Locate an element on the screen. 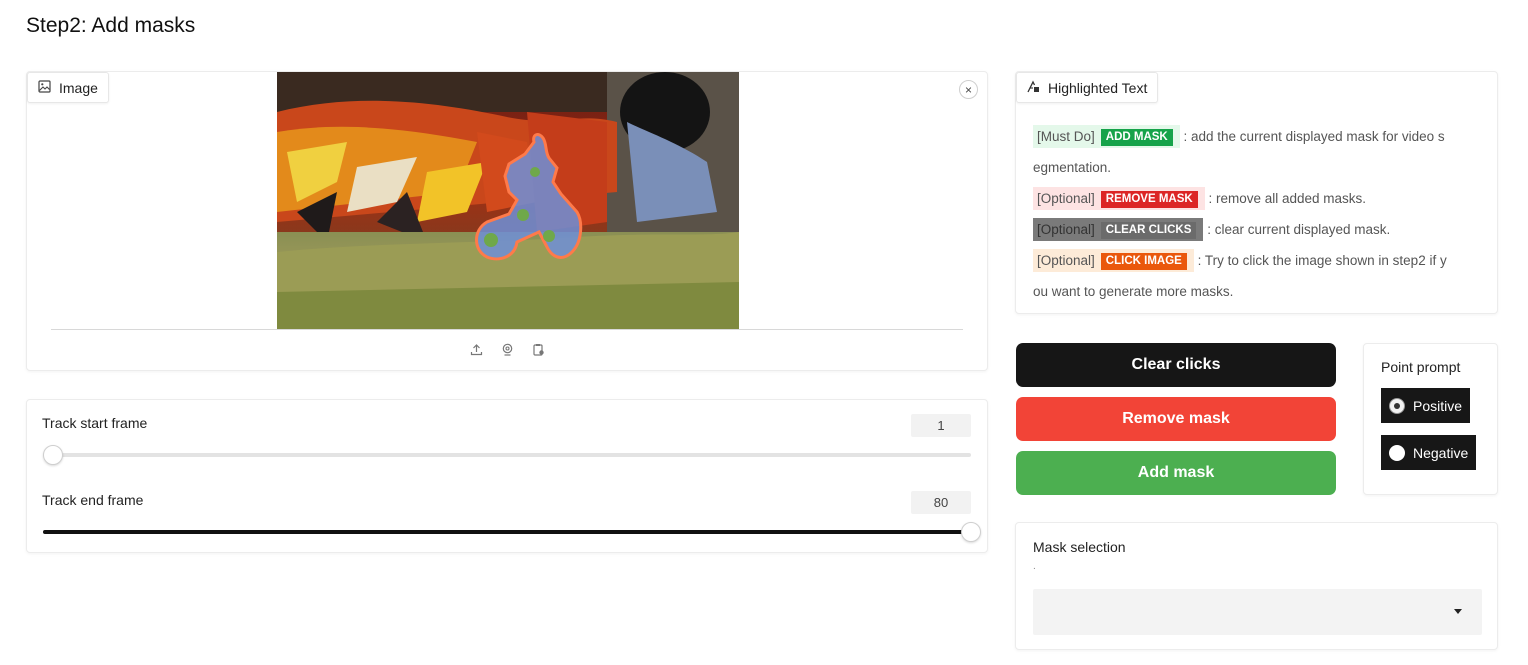 The image size is (1528, 665). clear-clicks-tag: CLEAR CLICKS is located at coordinates (1148, 230).